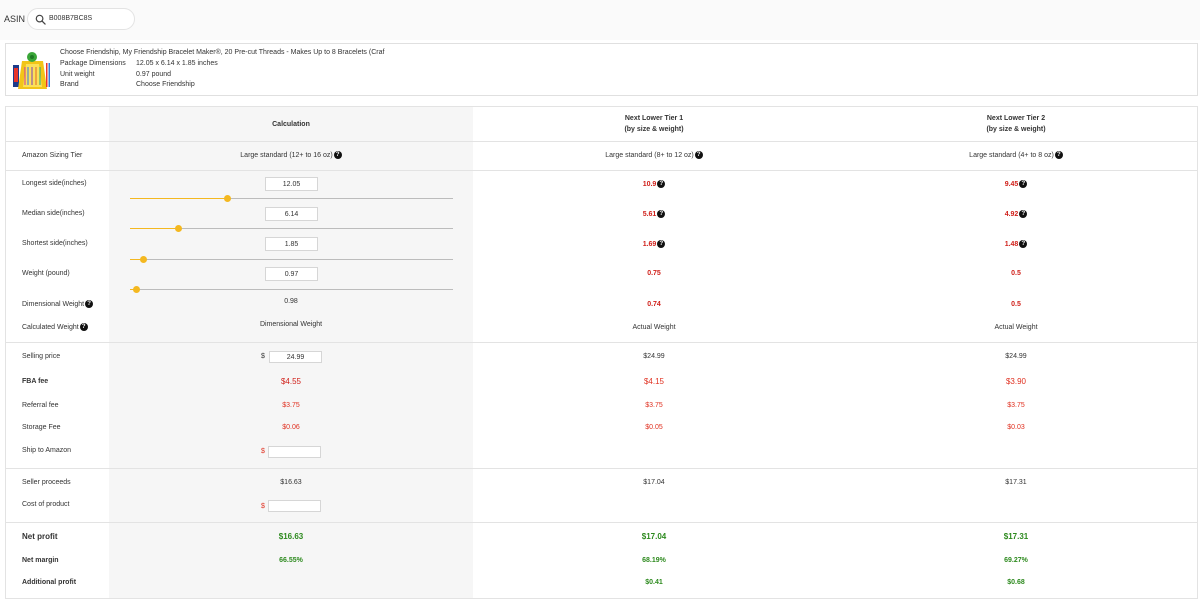  I want to click on asin-search-box, so click(81, 19).